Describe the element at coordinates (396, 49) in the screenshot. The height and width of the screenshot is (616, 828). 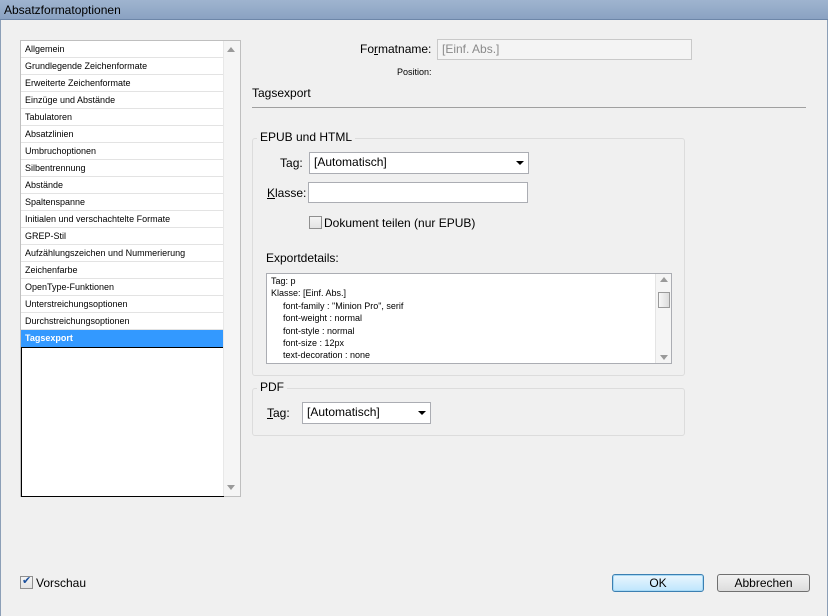
I see `format-name-label: Formatname:` at that location.